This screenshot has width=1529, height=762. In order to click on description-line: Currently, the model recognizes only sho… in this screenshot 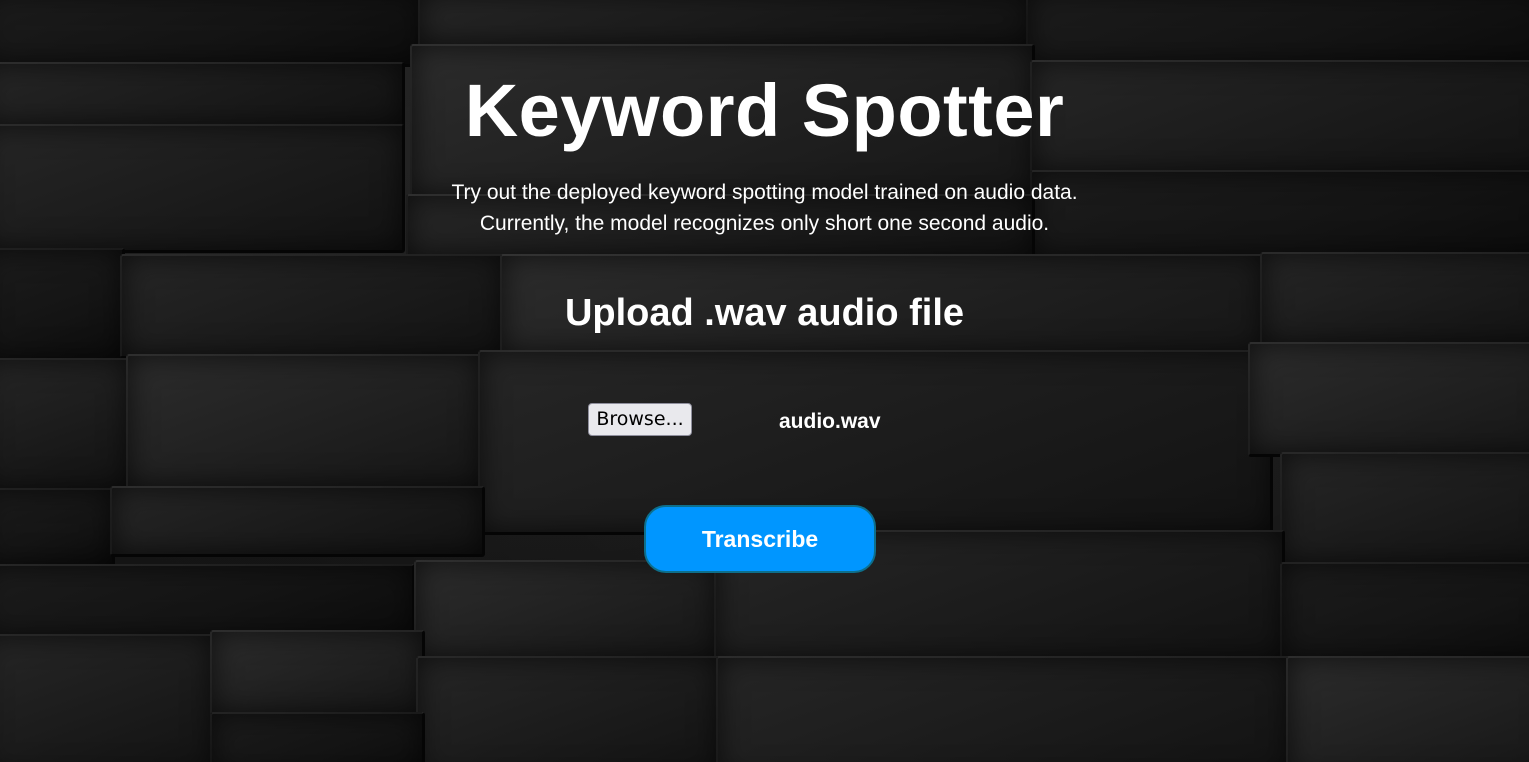, I will do `click(764, 223)`.